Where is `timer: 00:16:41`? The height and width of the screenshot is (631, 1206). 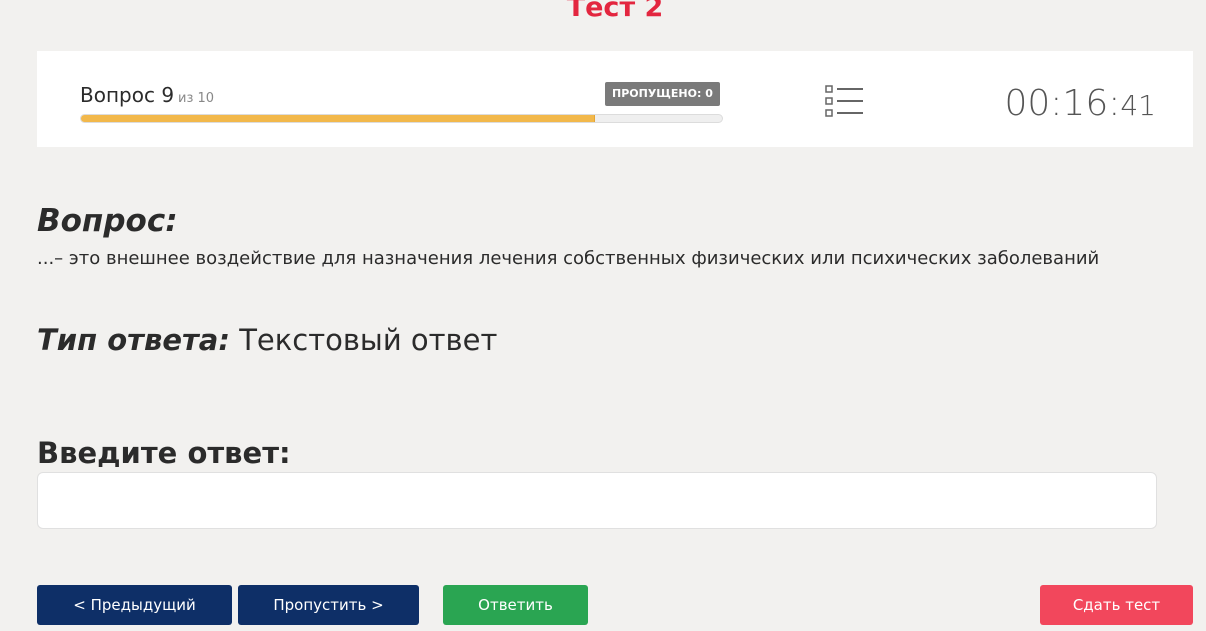
timer: 00:16:41 is located at coordinates (1080, 103).